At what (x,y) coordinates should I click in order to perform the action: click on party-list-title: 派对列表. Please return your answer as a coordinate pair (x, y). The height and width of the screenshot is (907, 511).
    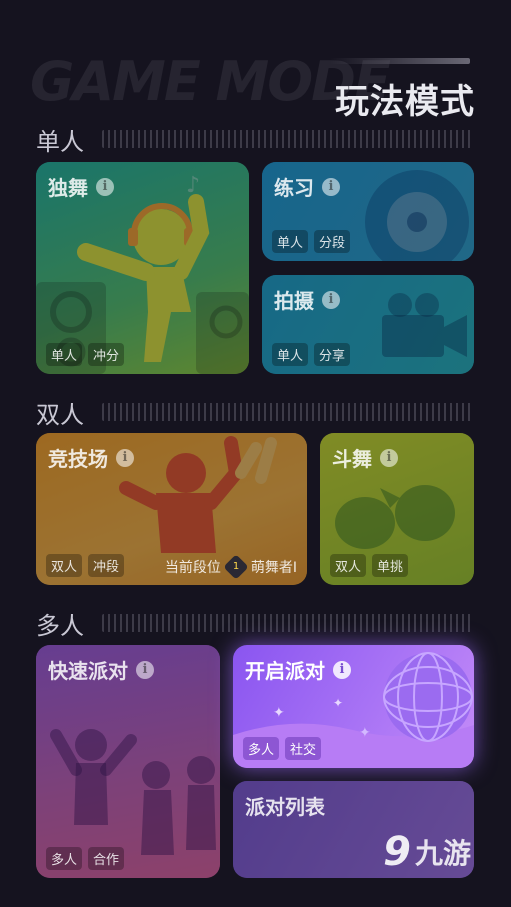
    Looking at the image, I should click on (285, 807).